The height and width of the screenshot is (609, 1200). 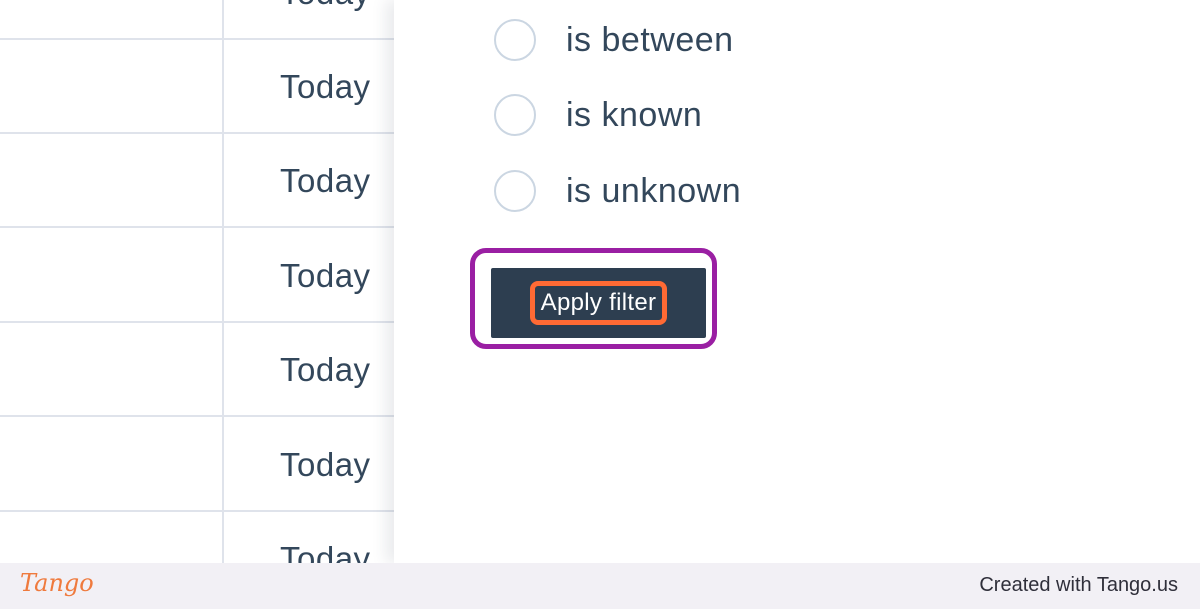 I want to click on footer-bar: Tango Created with Tango.us, so click(x=600, y=586).